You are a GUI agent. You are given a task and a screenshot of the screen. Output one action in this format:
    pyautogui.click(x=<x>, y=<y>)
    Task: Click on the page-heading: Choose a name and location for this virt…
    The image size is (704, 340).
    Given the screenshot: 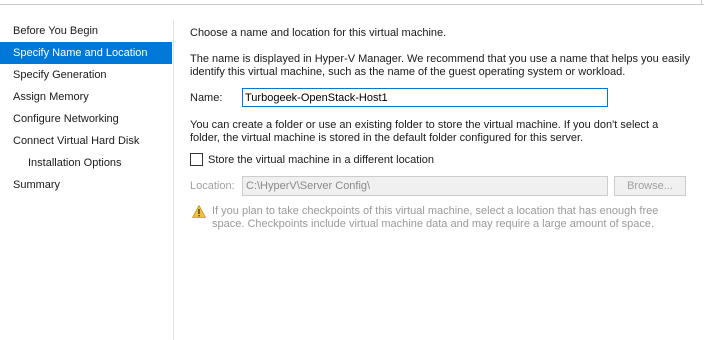 What is the action you would take?
    pyautogui.click(x=318, y=33)
    